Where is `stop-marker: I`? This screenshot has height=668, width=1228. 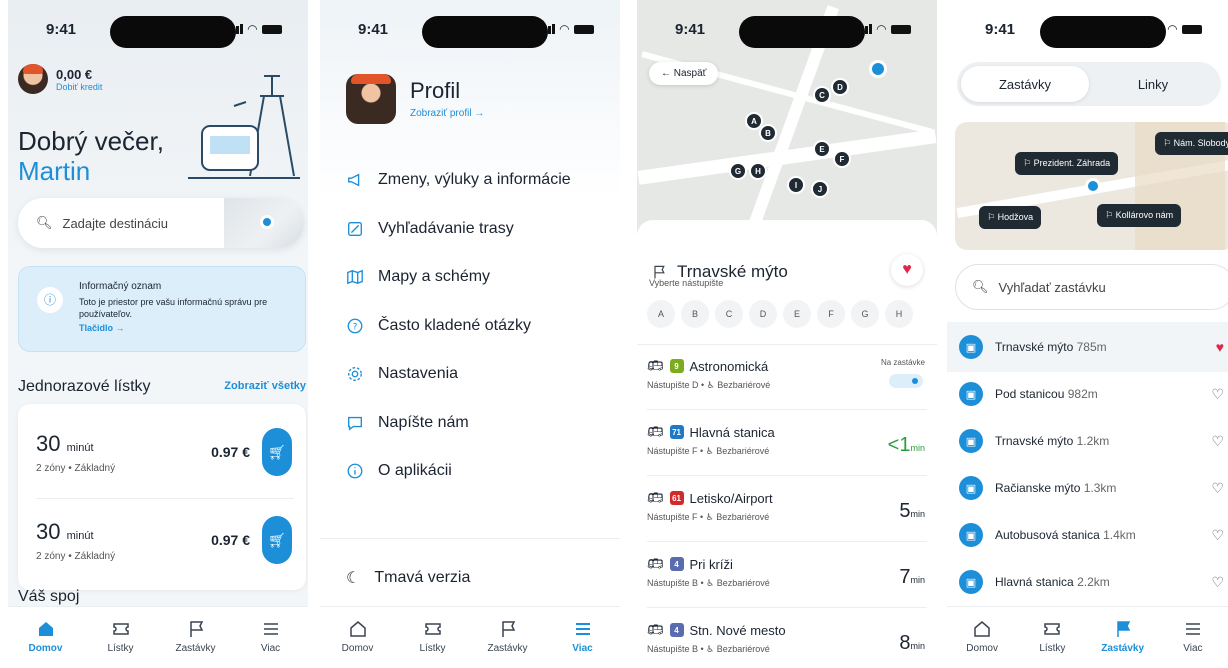 stop-marker: I is located at coordinates (796, 185).